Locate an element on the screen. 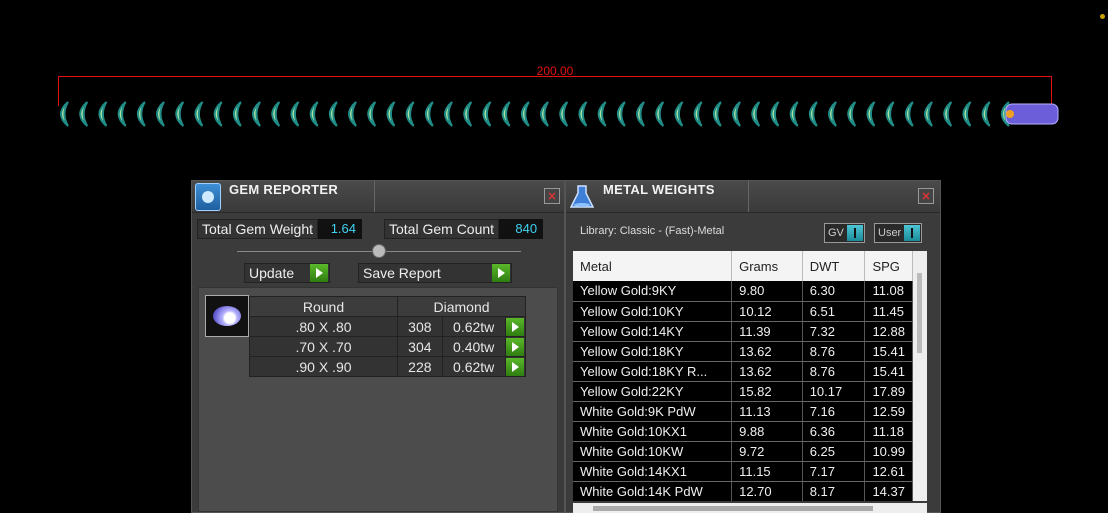 The height and width of the screenshot is (513, 1108). metal-weights-titlebar: METAL WEIGHTS × is located at coordinates (753, 197).